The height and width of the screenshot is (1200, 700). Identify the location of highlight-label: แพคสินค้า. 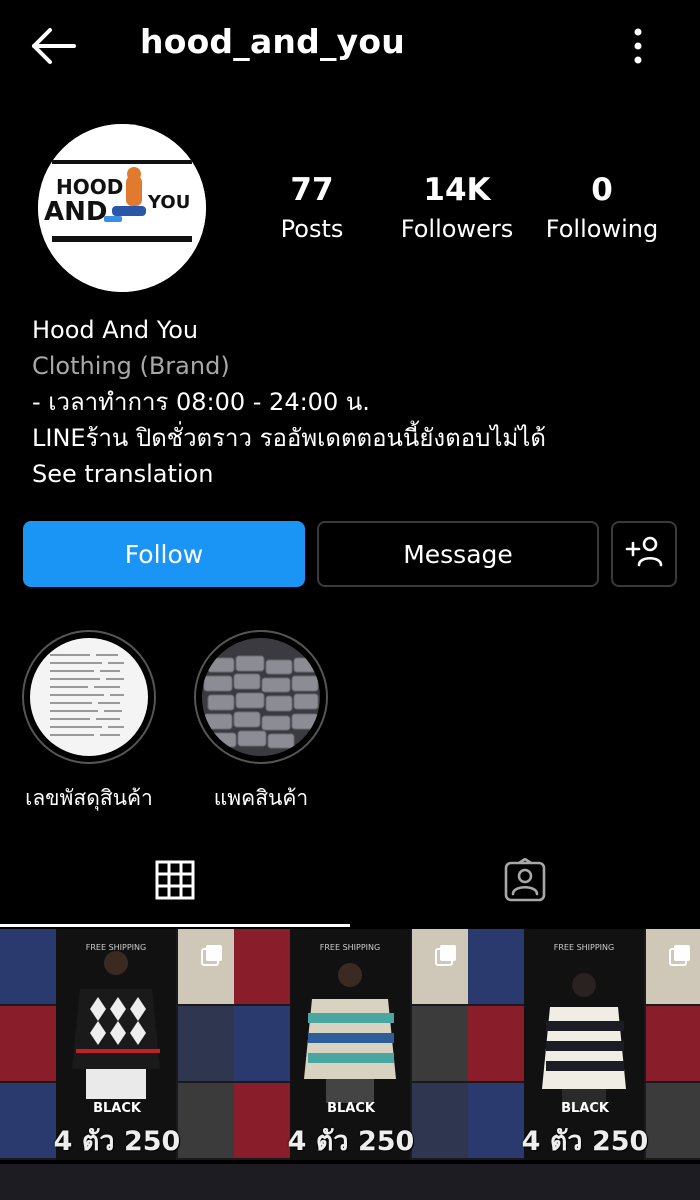
(261, 798).